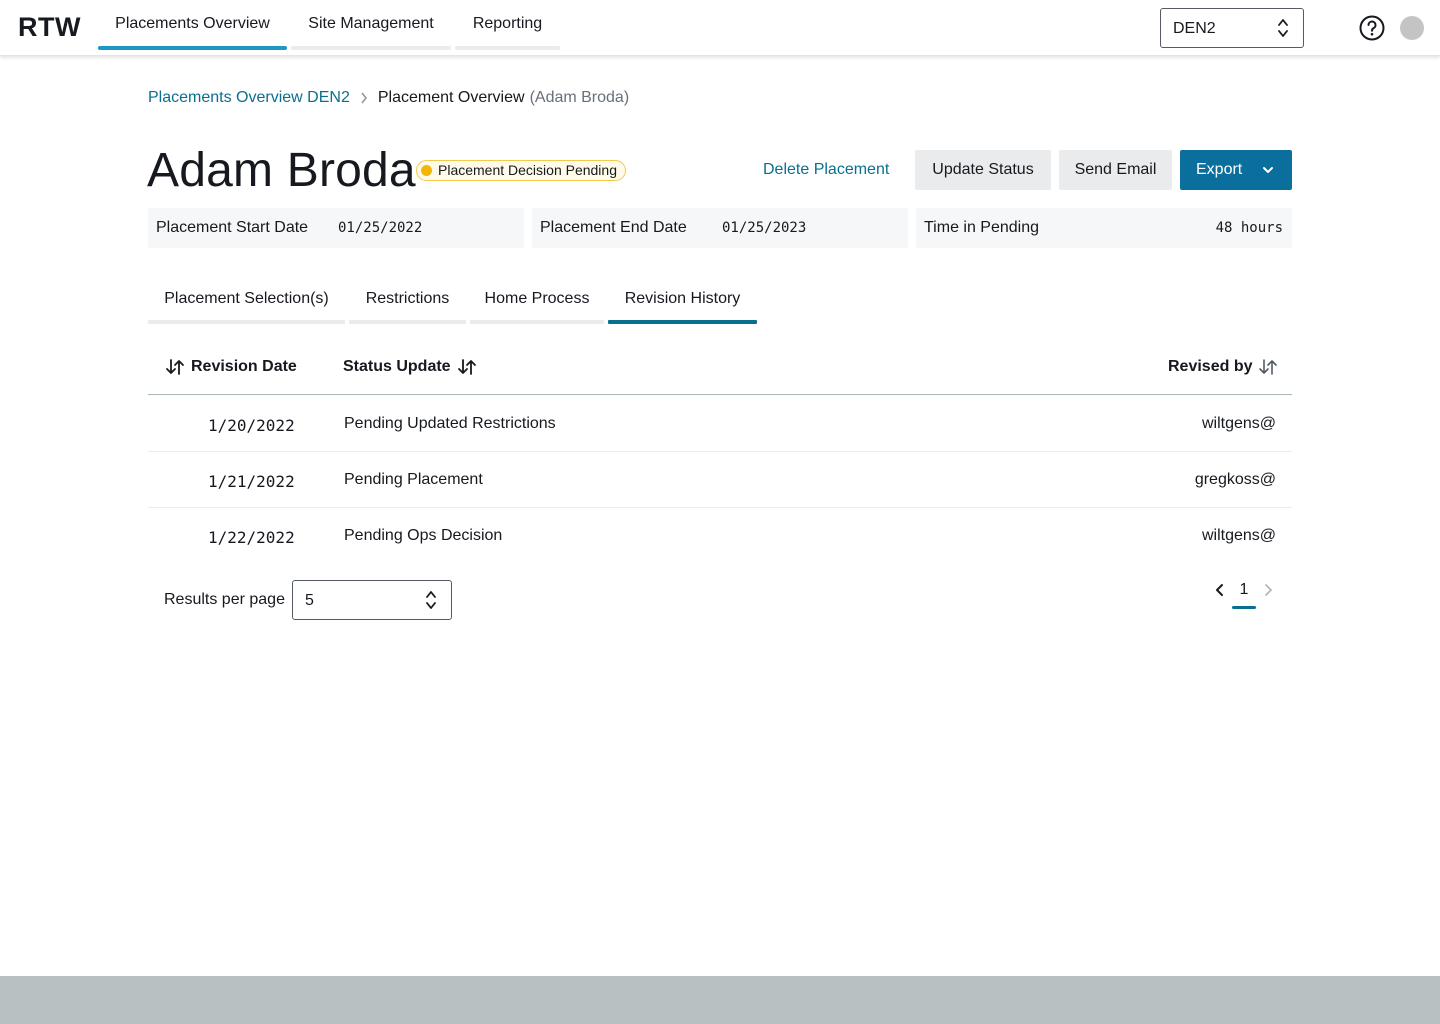  Describe the element at coordinates (336, 228) in the screenshot. I see `placement-start-date-box: Placement Start Date 01/25/2022` at that location.